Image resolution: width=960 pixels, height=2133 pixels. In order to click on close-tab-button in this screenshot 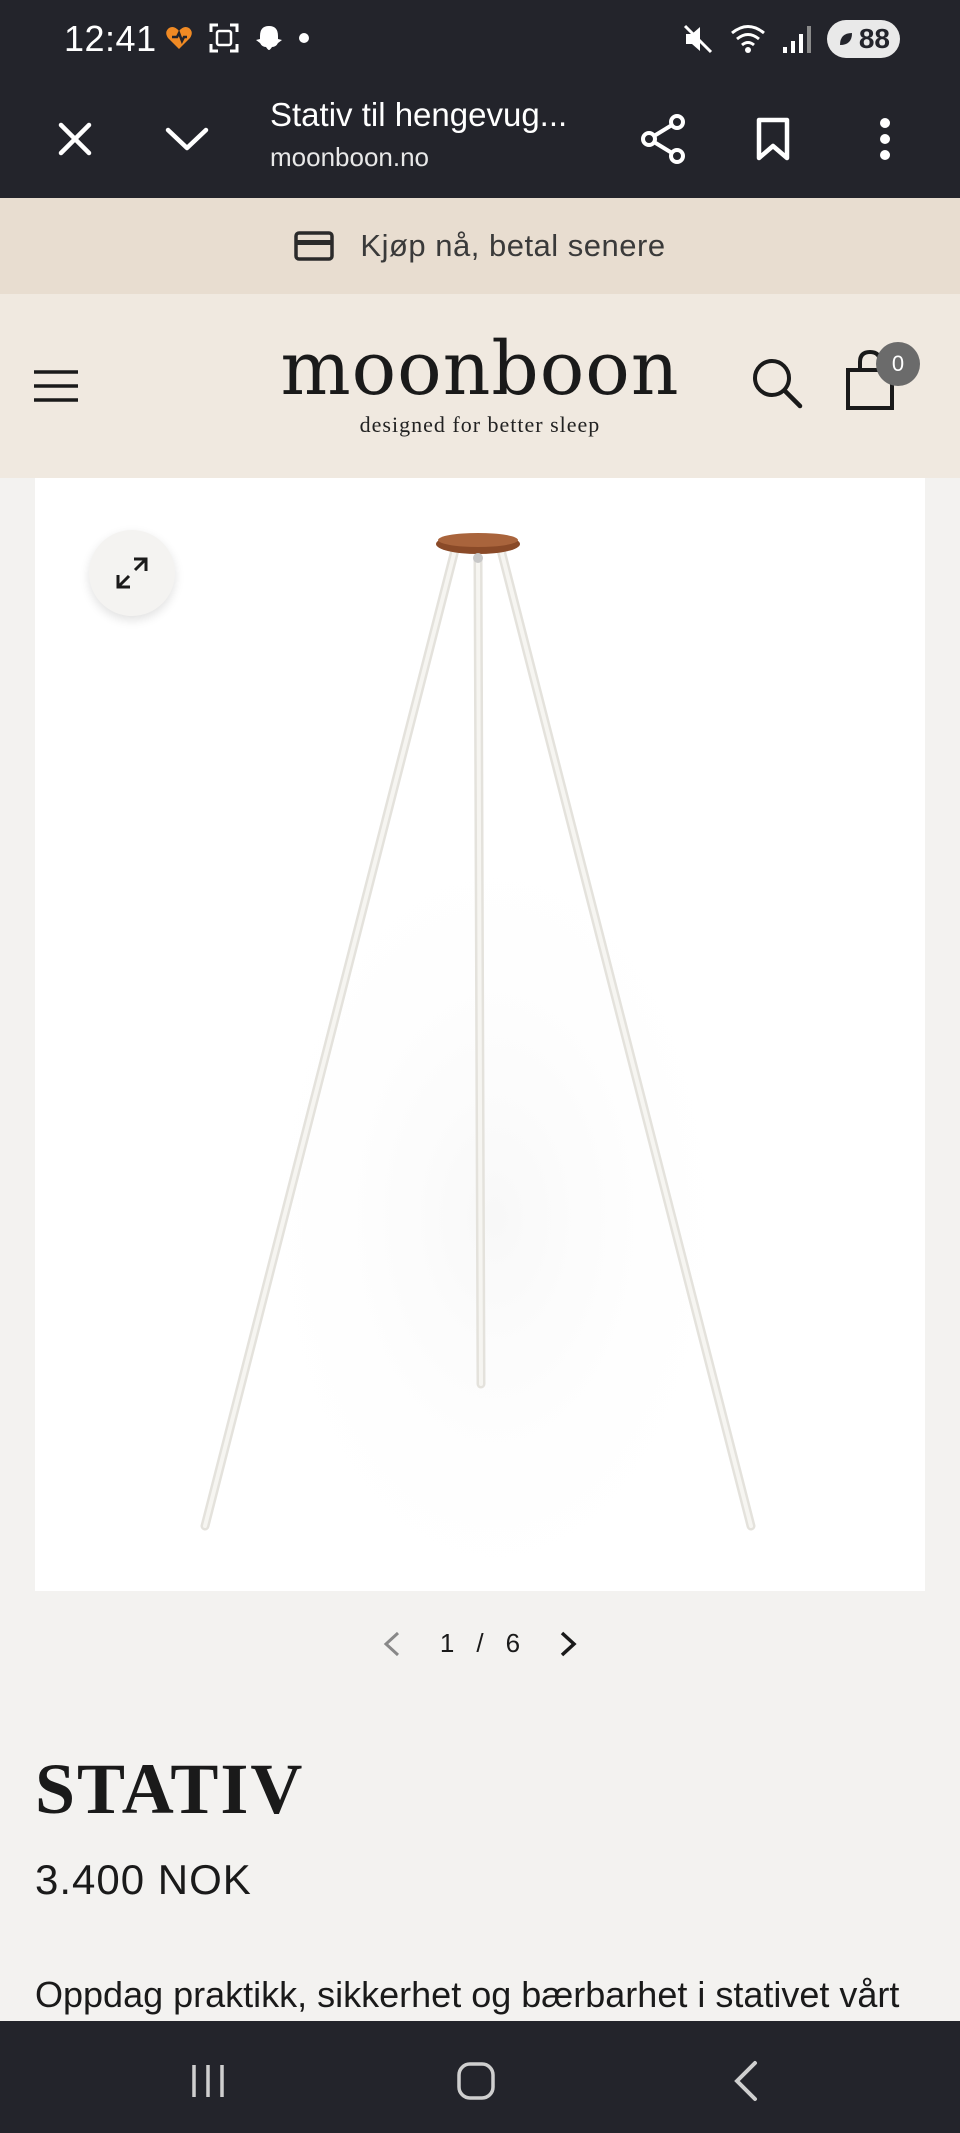, I will do `click(75, 139)`.